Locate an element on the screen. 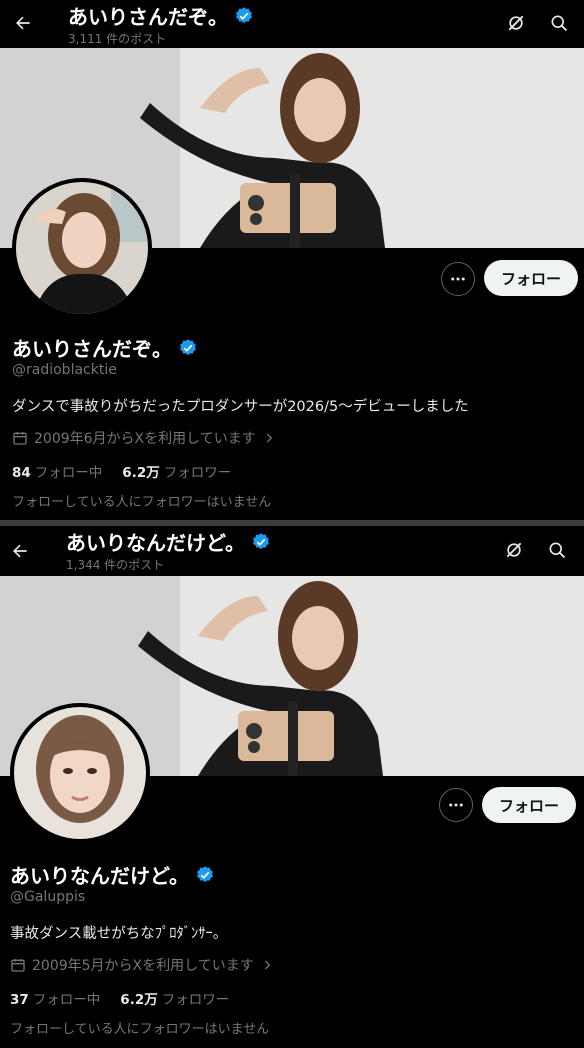 The height and width of the screenshot is (1048, 584). following-count: 84 is located at coordinates (21, 473).